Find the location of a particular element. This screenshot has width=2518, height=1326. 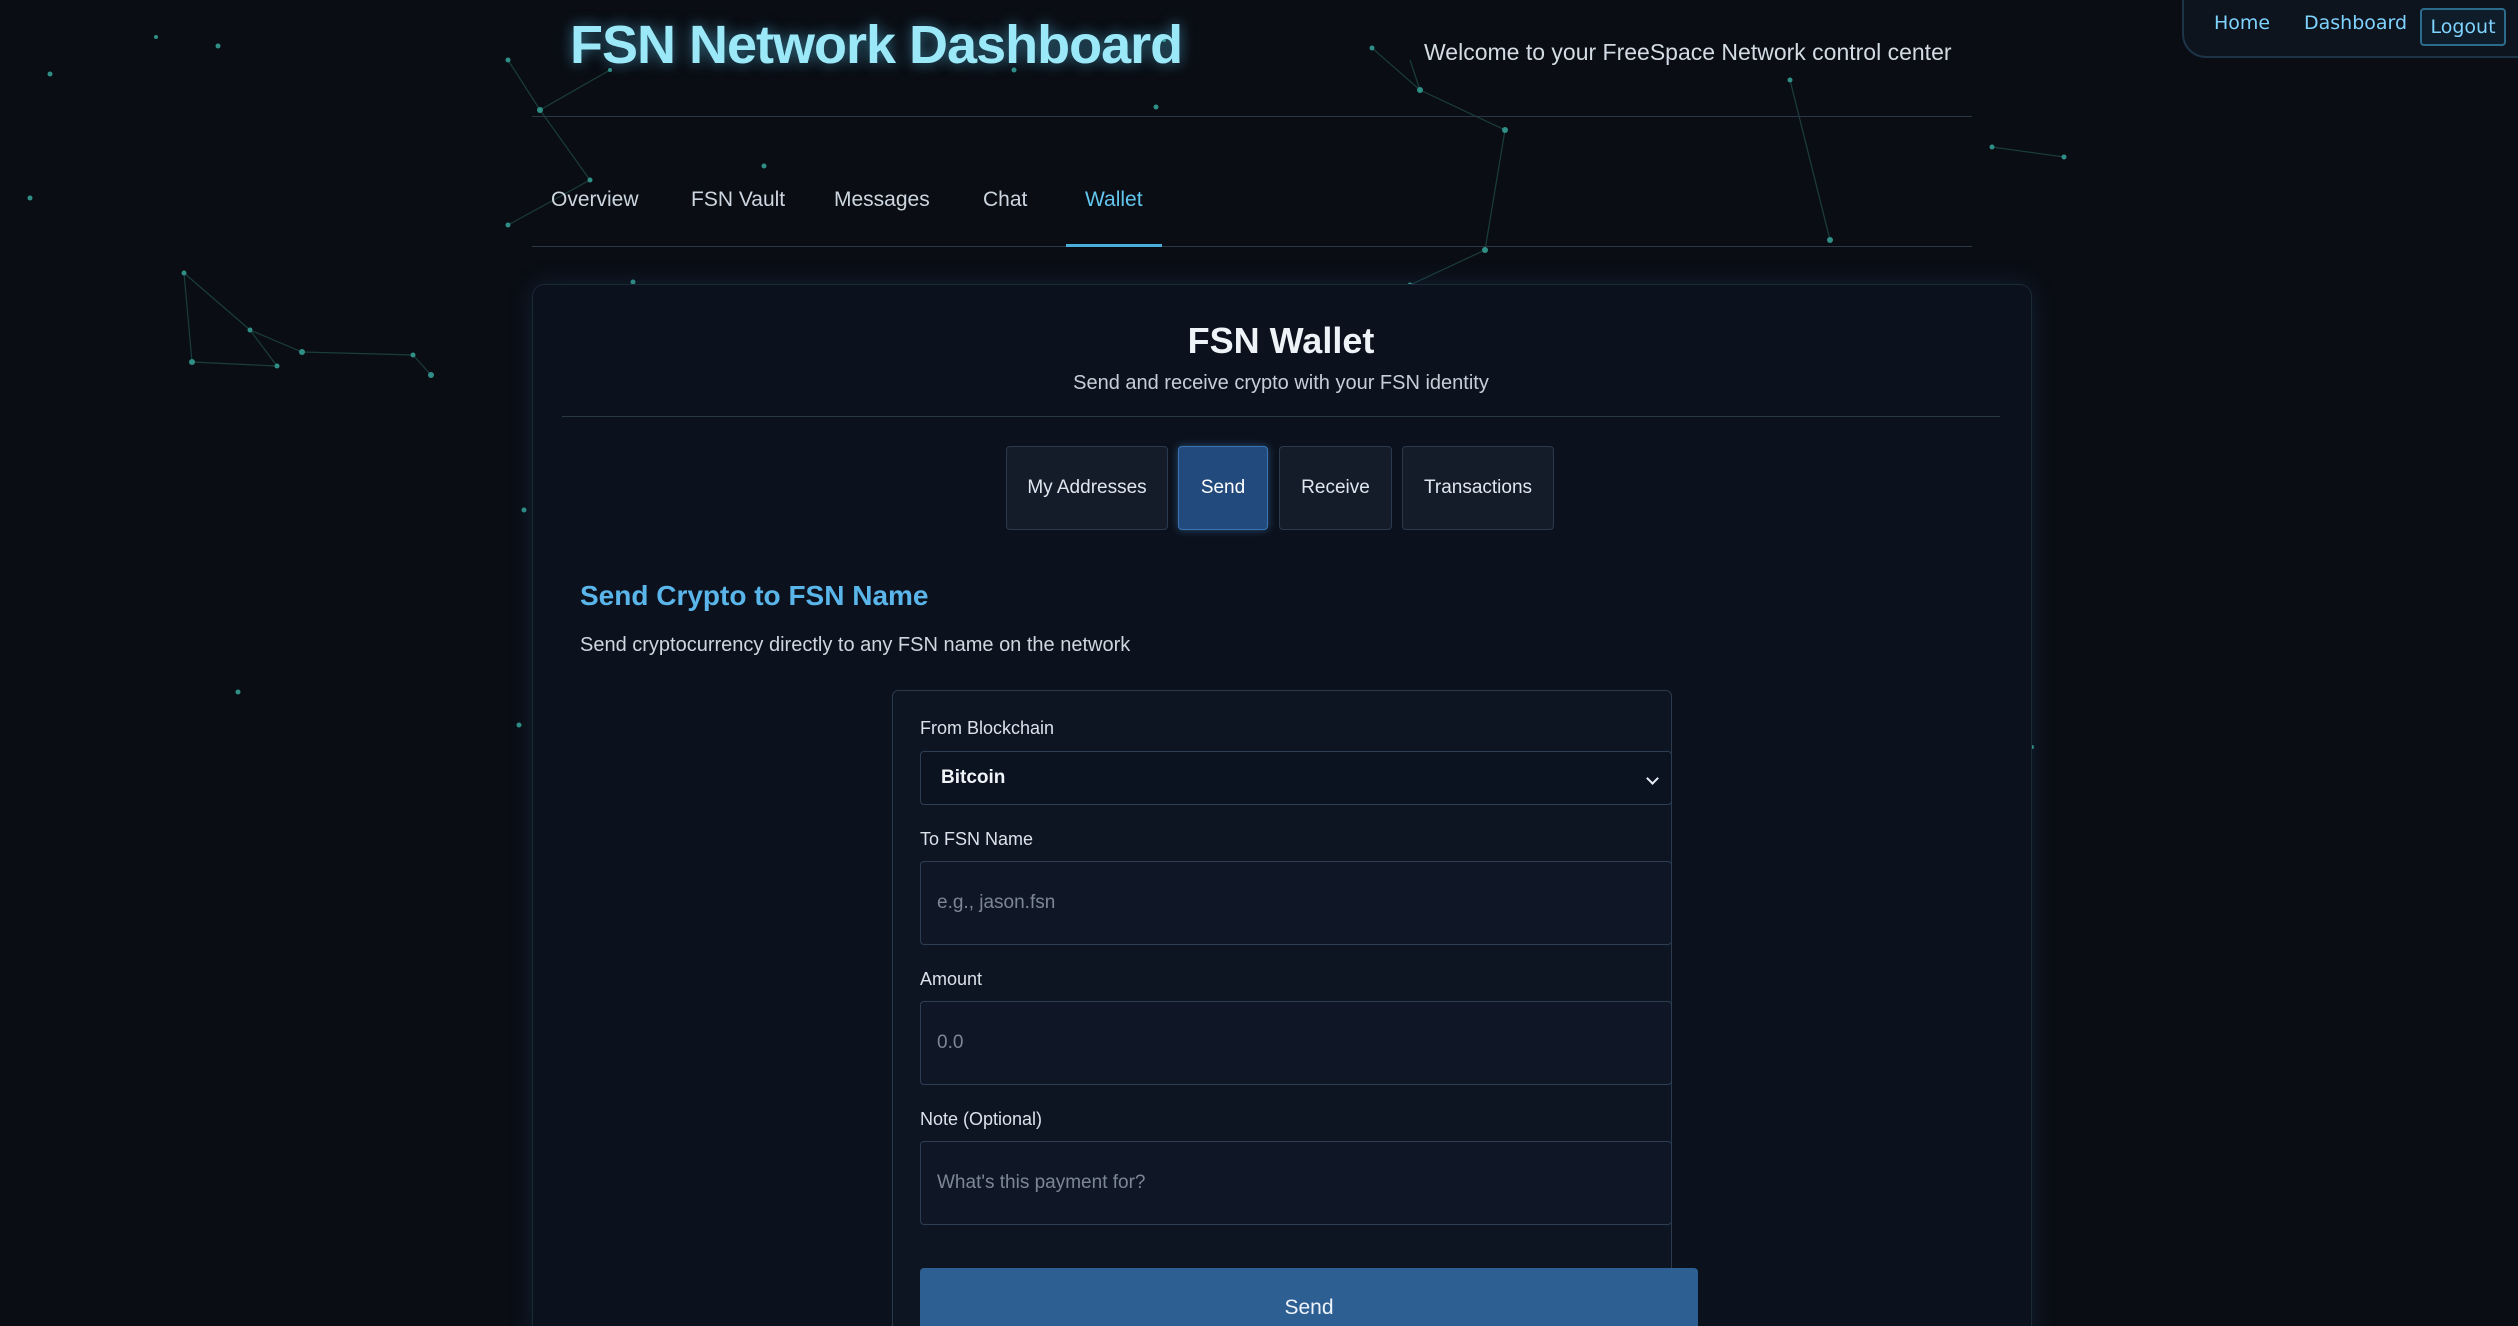

nav-dashboard-link: Dashboard is located at coordinates (2355, 23).